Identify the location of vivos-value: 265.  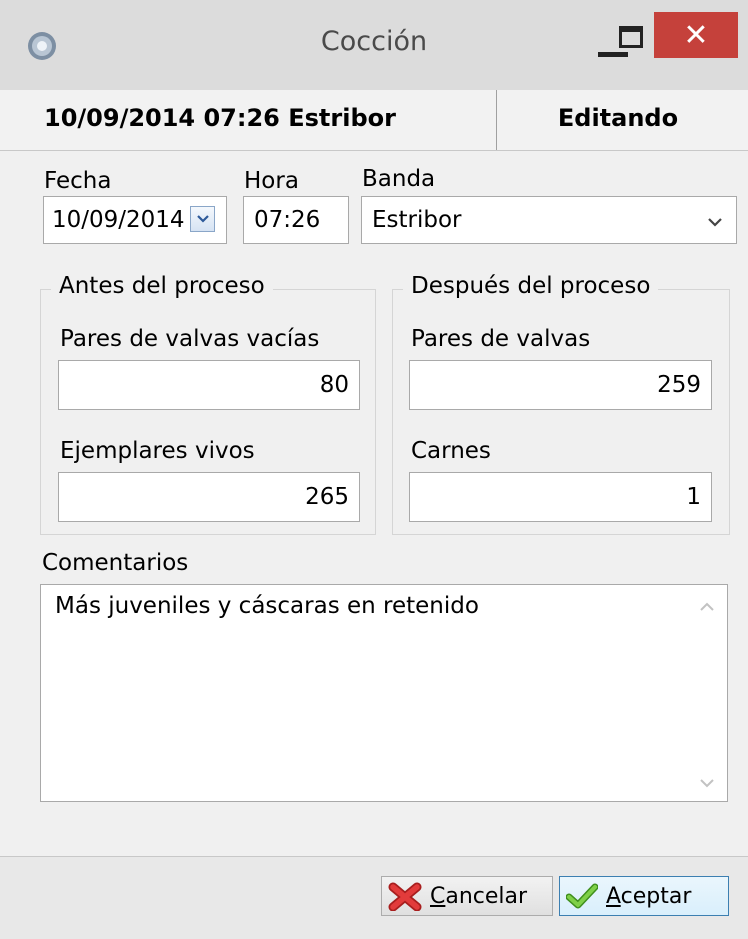
(327, 497).